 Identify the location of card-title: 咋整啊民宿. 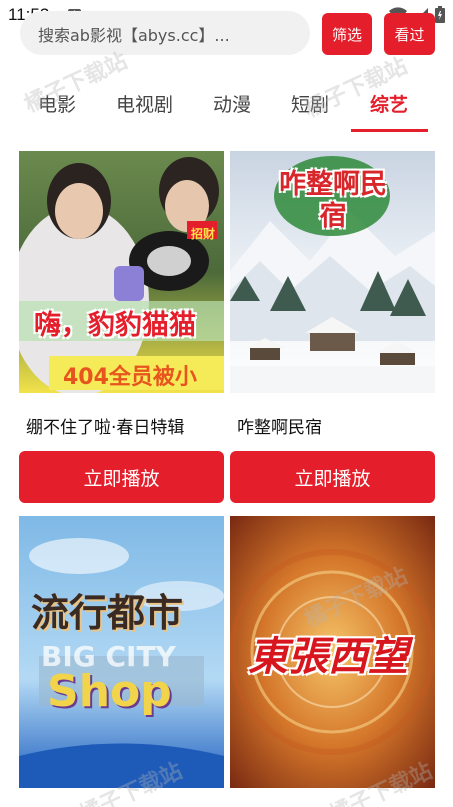
(279, 425).